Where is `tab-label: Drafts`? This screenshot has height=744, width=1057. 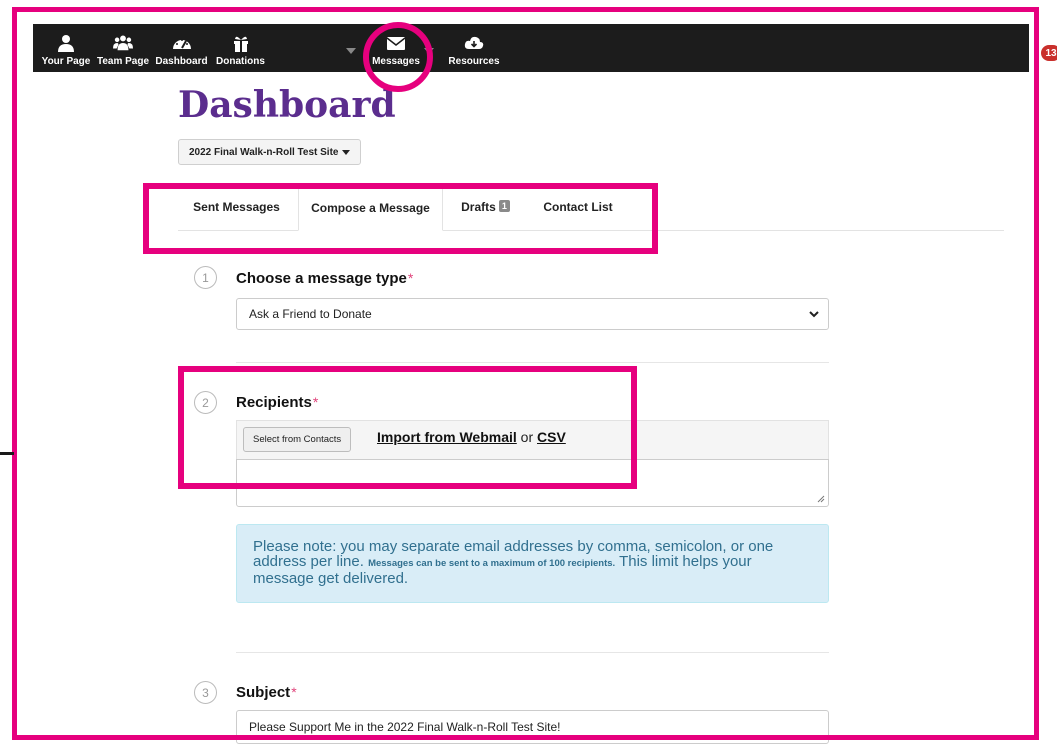 tab-label: Drafts is located at coordinates (478, 207).